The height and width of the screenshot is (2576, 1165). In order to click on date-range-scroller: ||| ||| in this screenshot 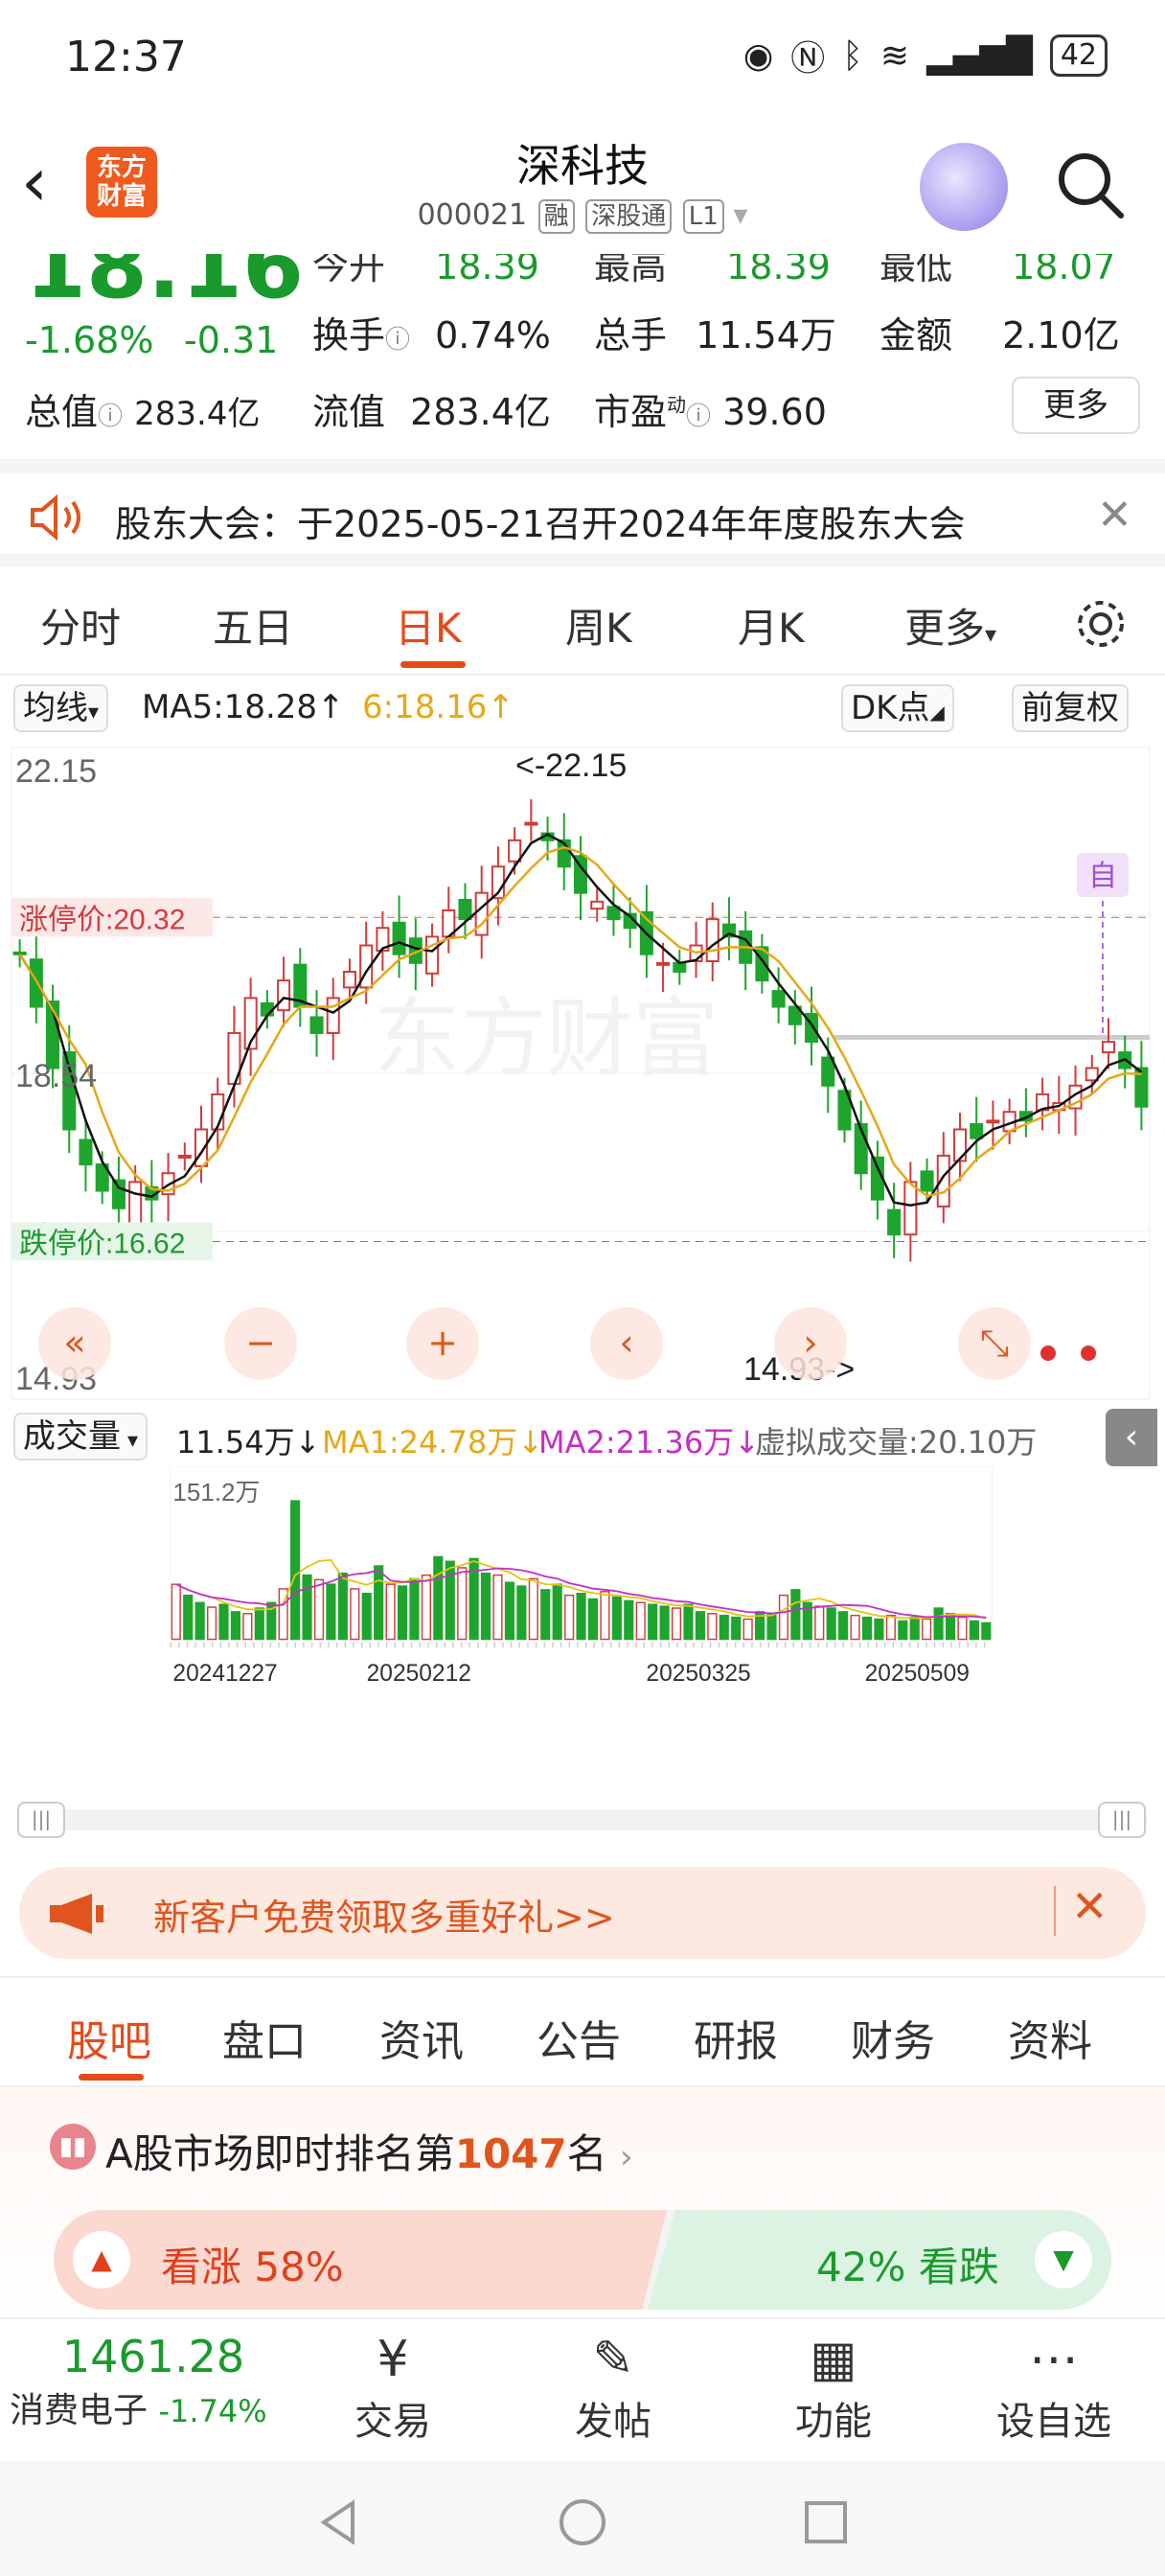, I will do `click(582, 1821)`.